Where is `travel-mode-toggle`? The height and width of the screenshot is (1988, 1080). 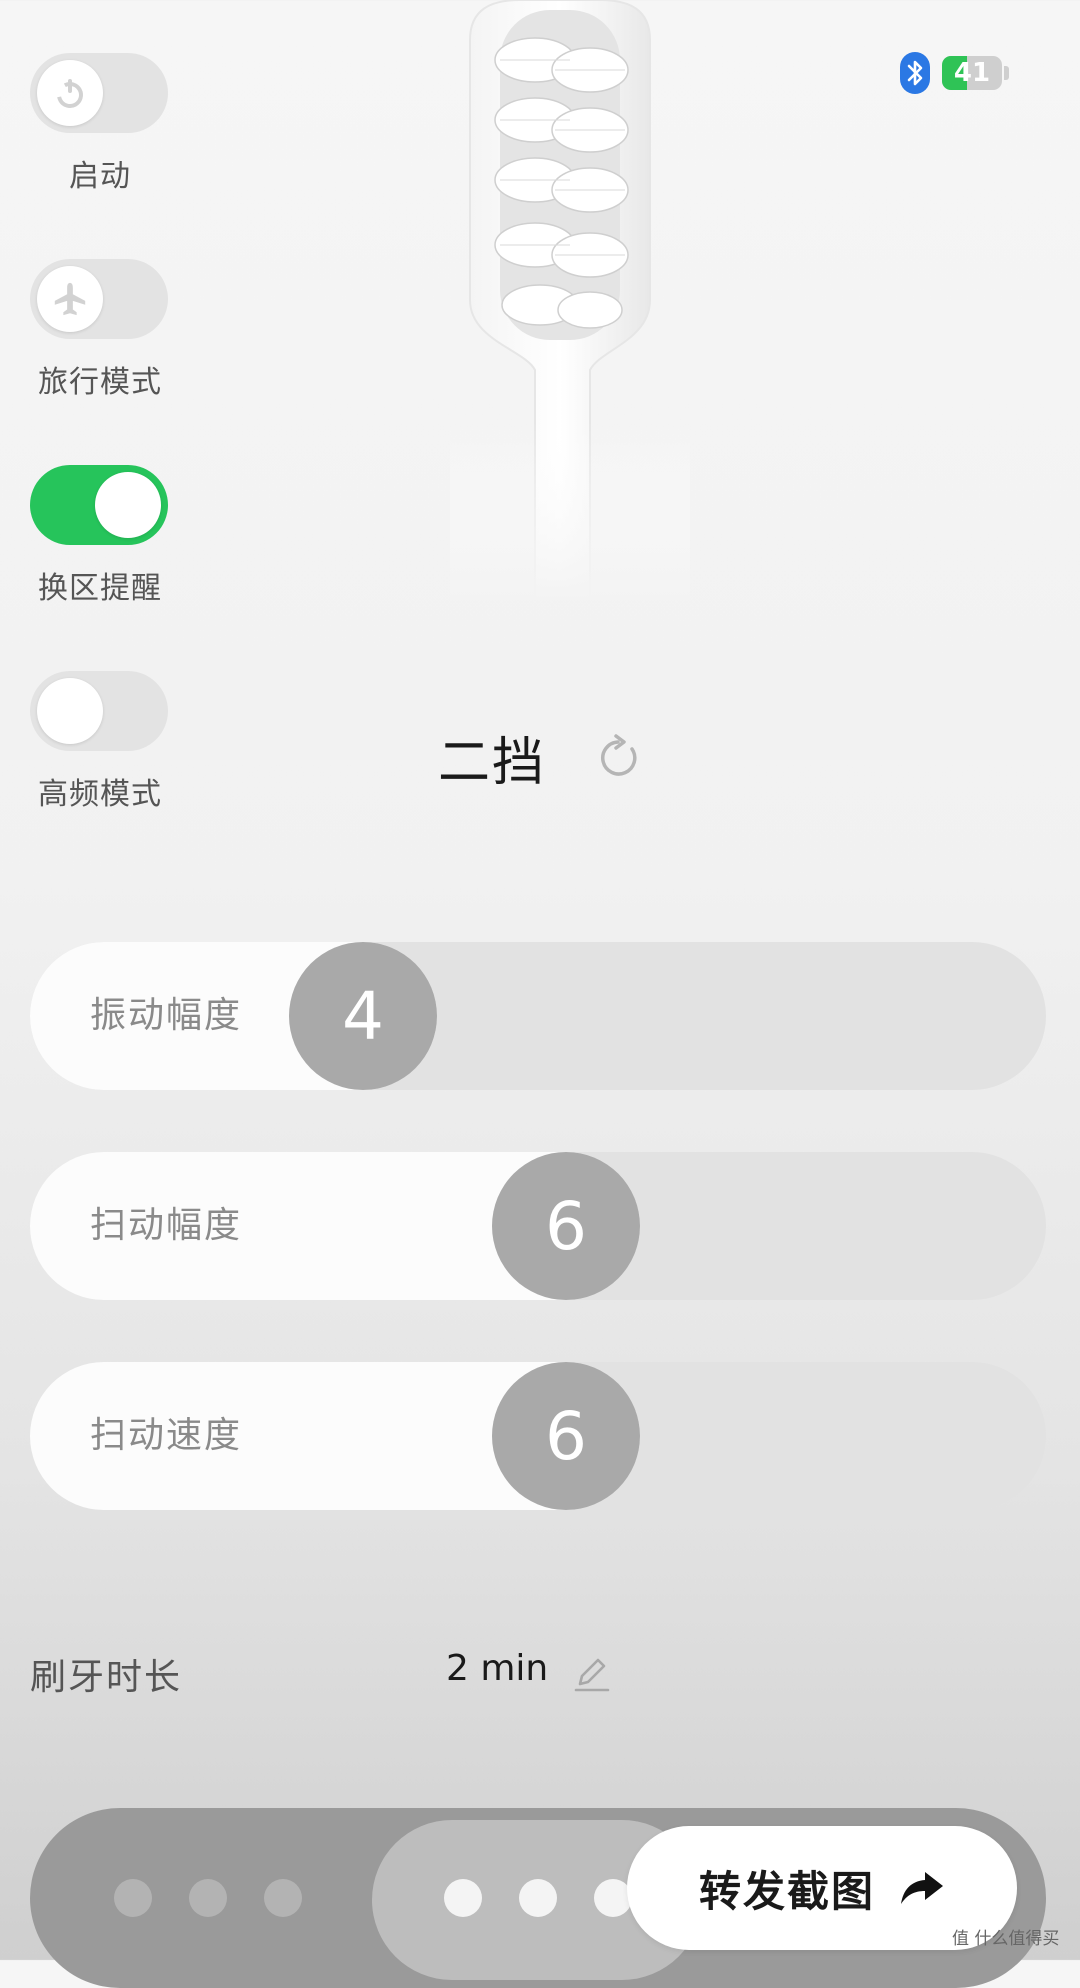 travel-mode-toggle is located at coordinates (99, 299).